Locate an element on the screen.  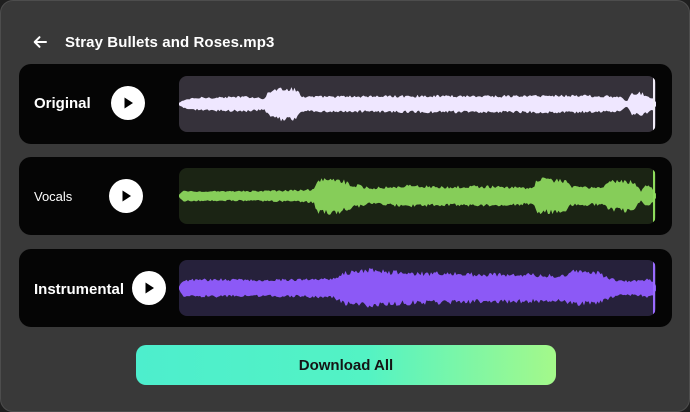
waveform-original is located at coordinates (417, 104).